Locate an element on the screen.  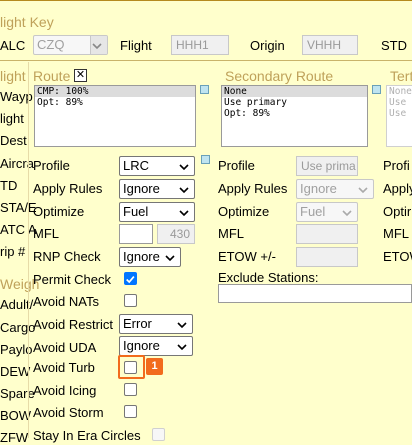
checkmark-icon is located at coordinates (130, 279).